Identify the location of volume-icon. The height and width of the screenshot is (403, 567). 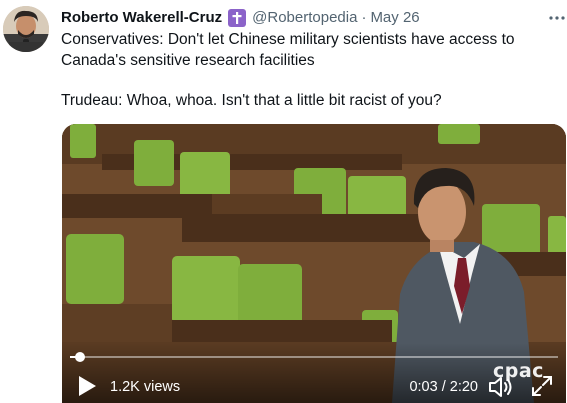
(501, 387).